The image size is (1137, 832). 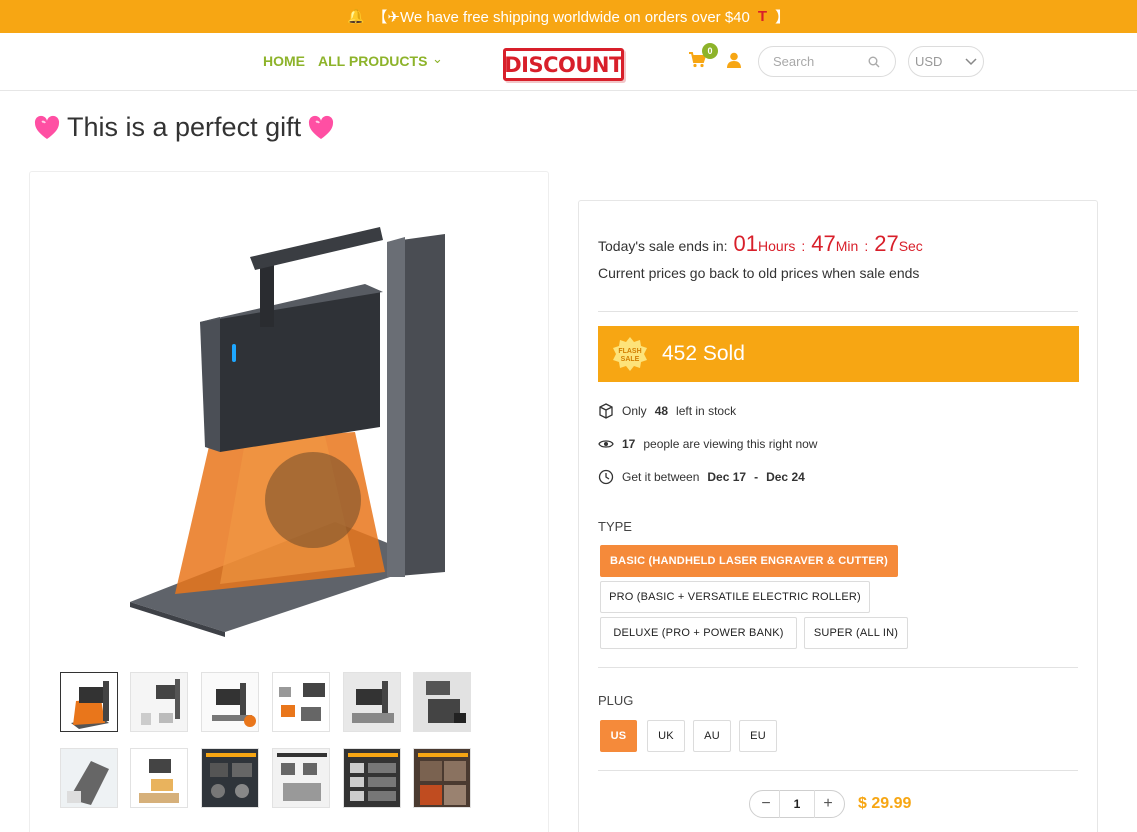 What do you see at coordinates (698, 633) in the screenshot?
I see `type-option-deluxe: DELUXE (PRO + POWER BANK)` at bounding box center [698, 633].